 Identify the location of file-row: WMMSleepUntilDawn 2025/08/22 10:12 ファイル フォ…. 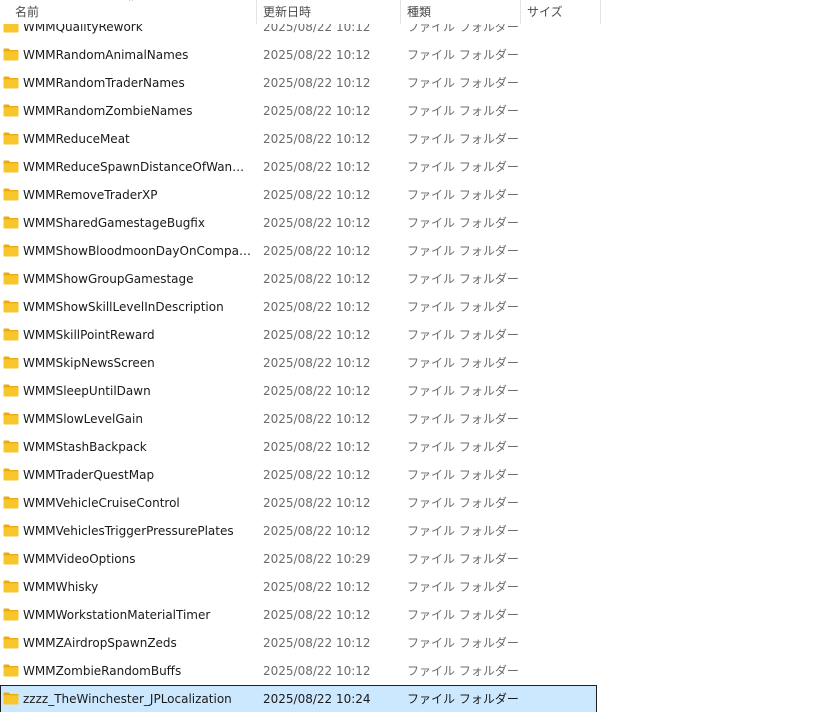
(298, 391).